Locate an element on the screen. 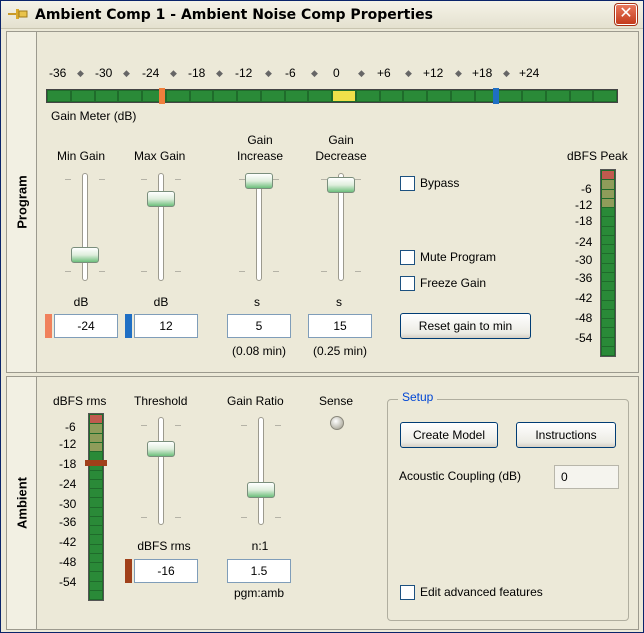 The image size is (644, 633). rms-scale-label: -18 is located at coordinates (68, 464).